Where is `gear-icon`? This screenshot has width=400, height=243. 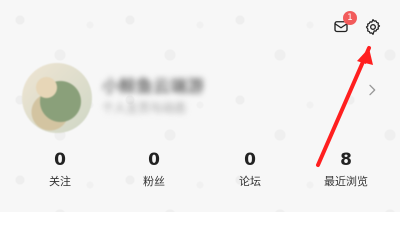 gear-icon is located at coordinates (373, 27).